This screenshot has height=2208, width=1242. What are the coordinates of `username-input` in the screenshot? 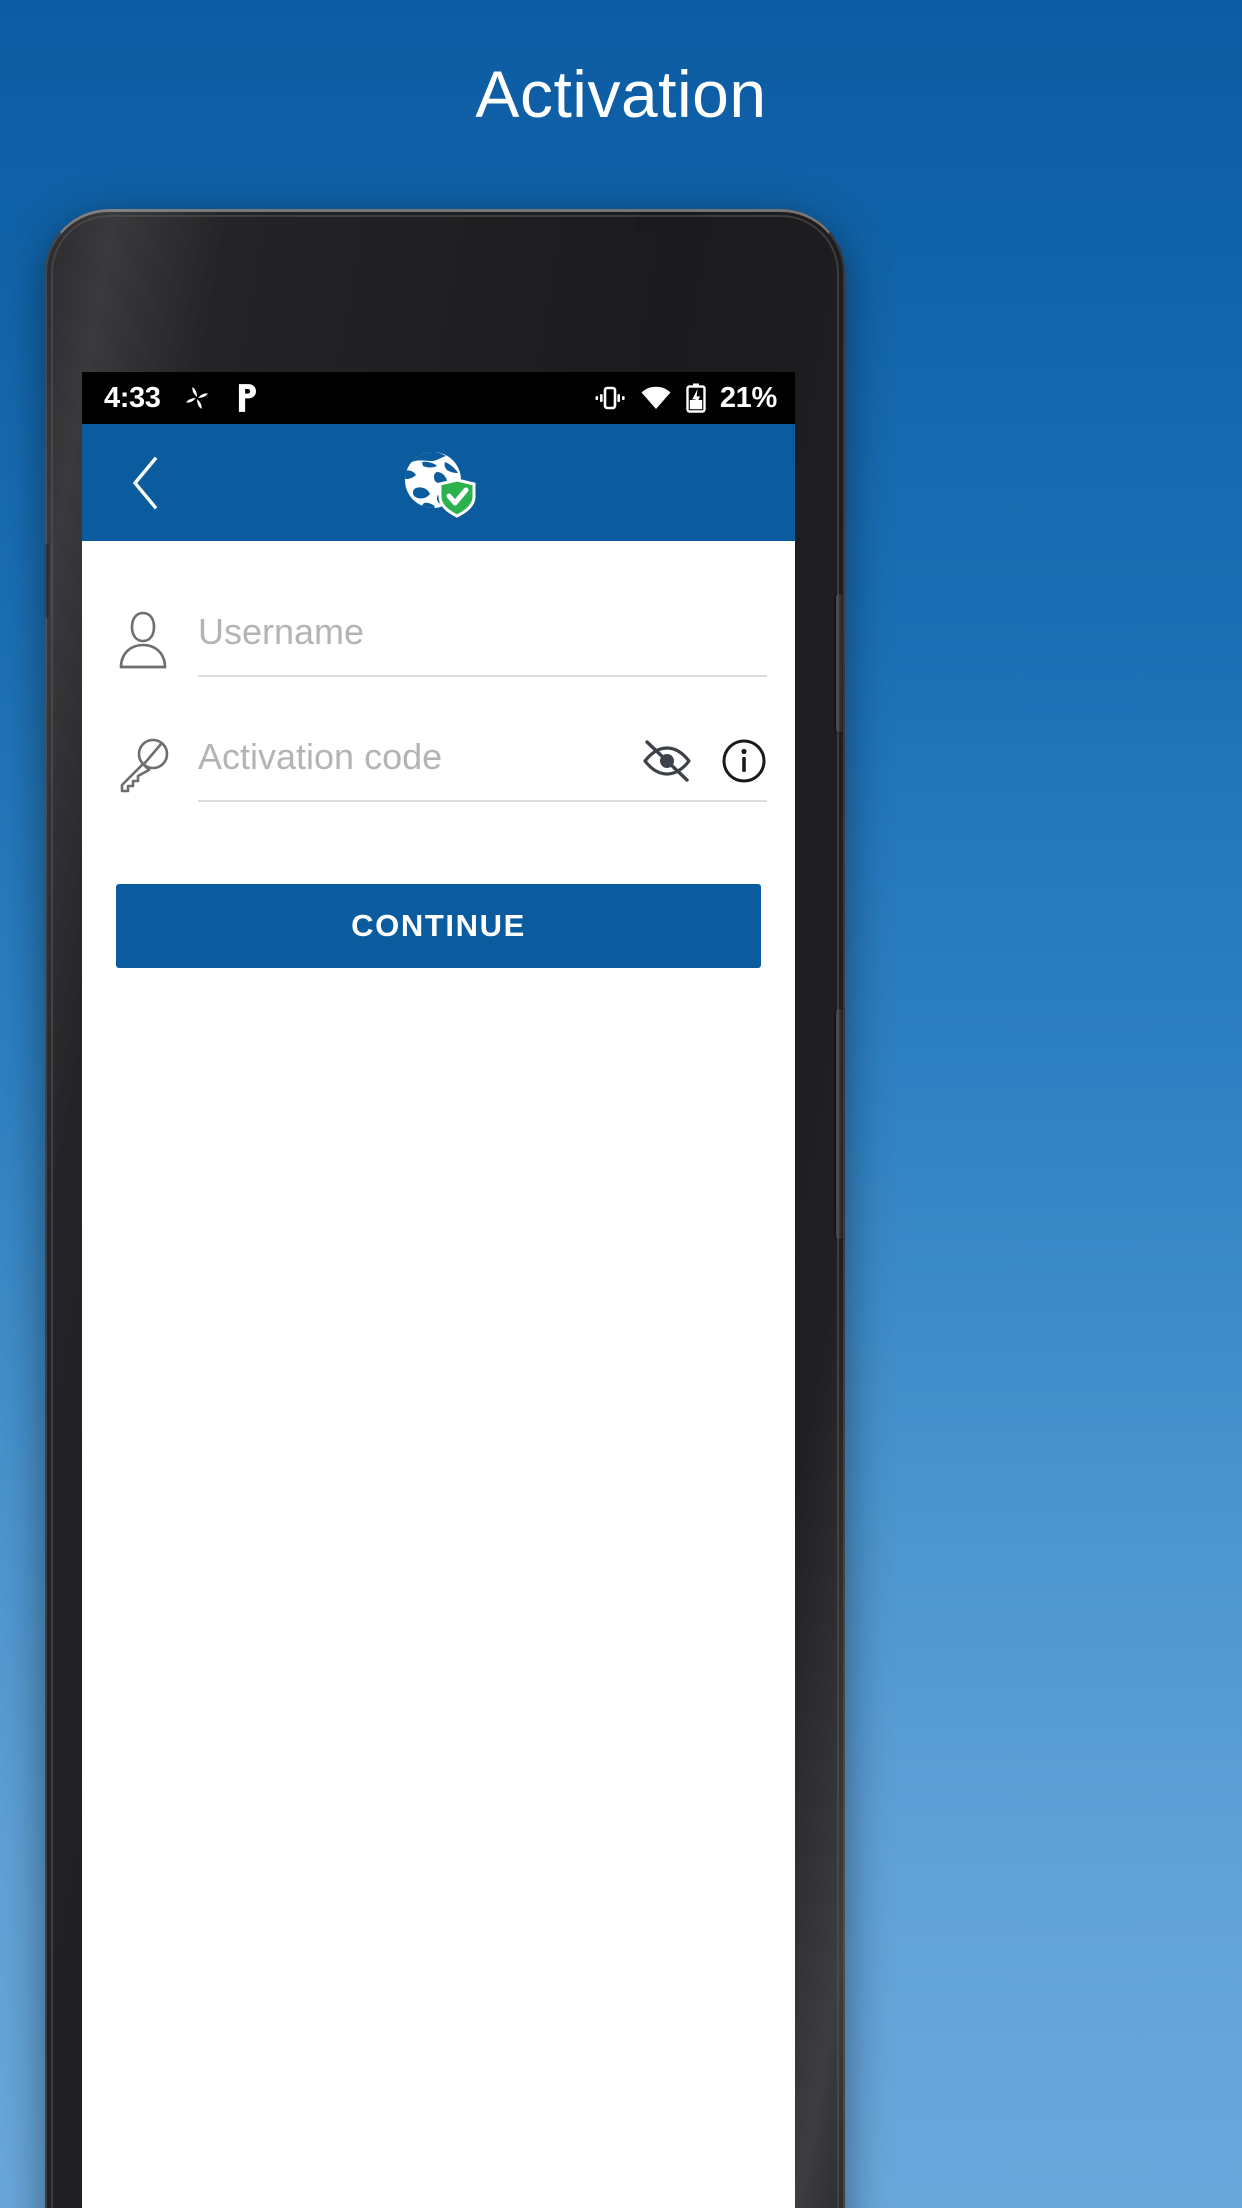 It's located at (482, 640).